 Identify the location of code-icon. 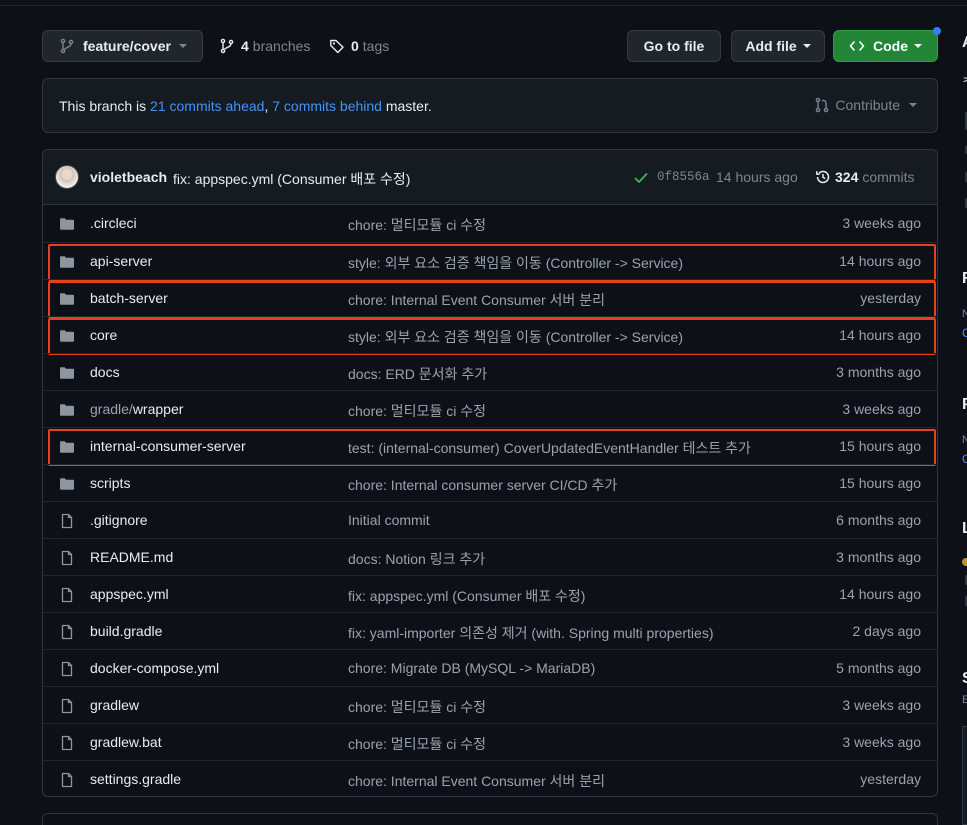
(857, 46).